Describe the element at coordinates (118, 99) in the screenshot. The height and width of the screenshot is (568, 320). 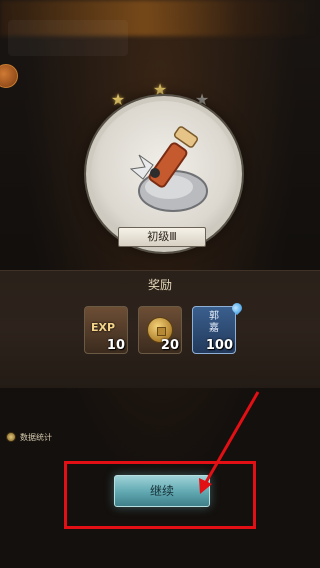
I see `star-icon: ★` at that location.